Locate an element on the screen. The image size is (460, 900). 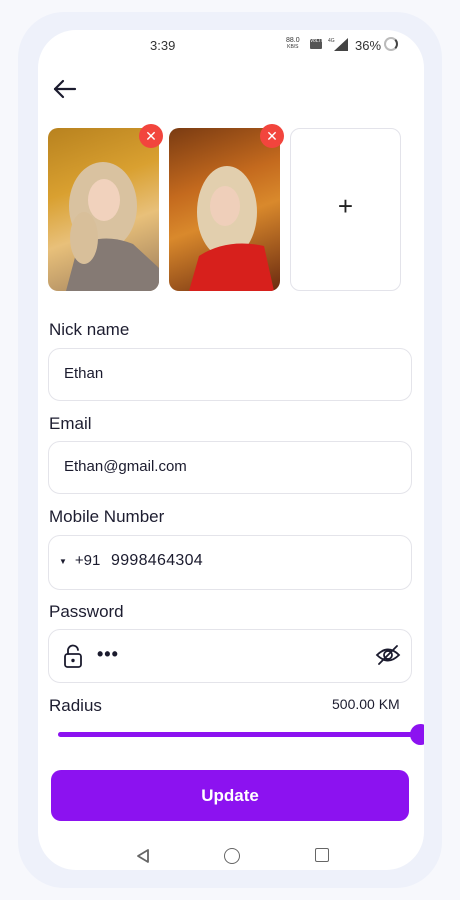
status-bar: 3:39 88.0 KB/S VoLTE 4G 36% is located at coordinates (231, 45).